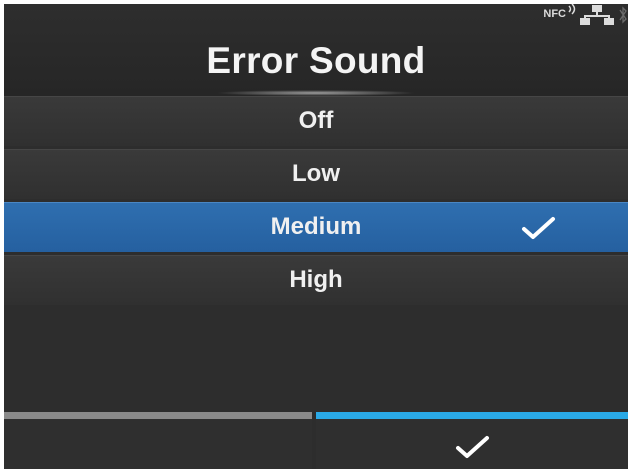 This screenshot has height=473, width=634. I want to click on lan-network-icon, so click(597, 15).